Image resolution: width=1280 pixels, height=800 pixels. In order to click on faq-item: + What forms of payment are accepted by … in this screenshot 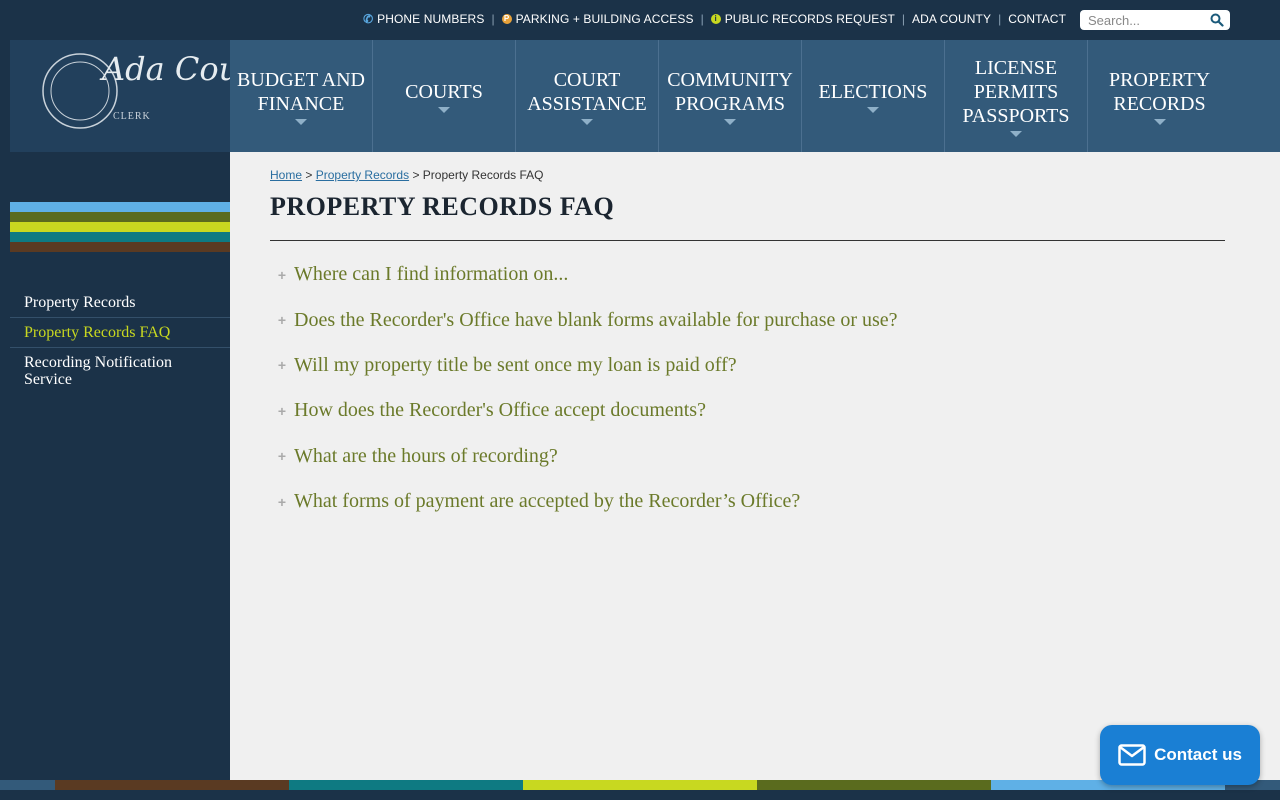, I will do `click(747, 501)`.